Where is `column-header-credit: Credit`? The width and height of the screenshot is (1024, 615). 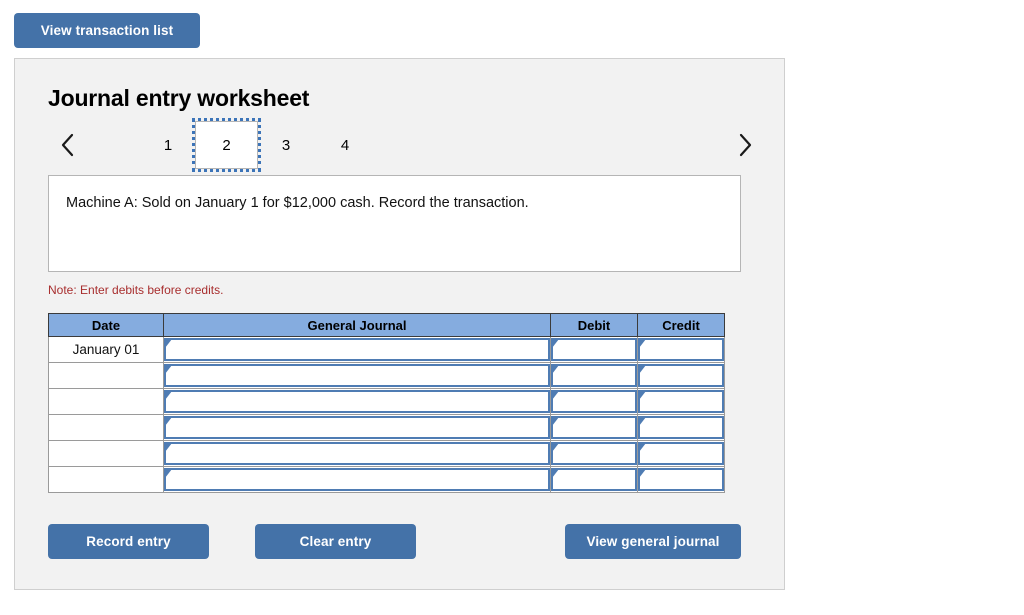
column-header-credit: Credit is located at coordinates (681, 325).